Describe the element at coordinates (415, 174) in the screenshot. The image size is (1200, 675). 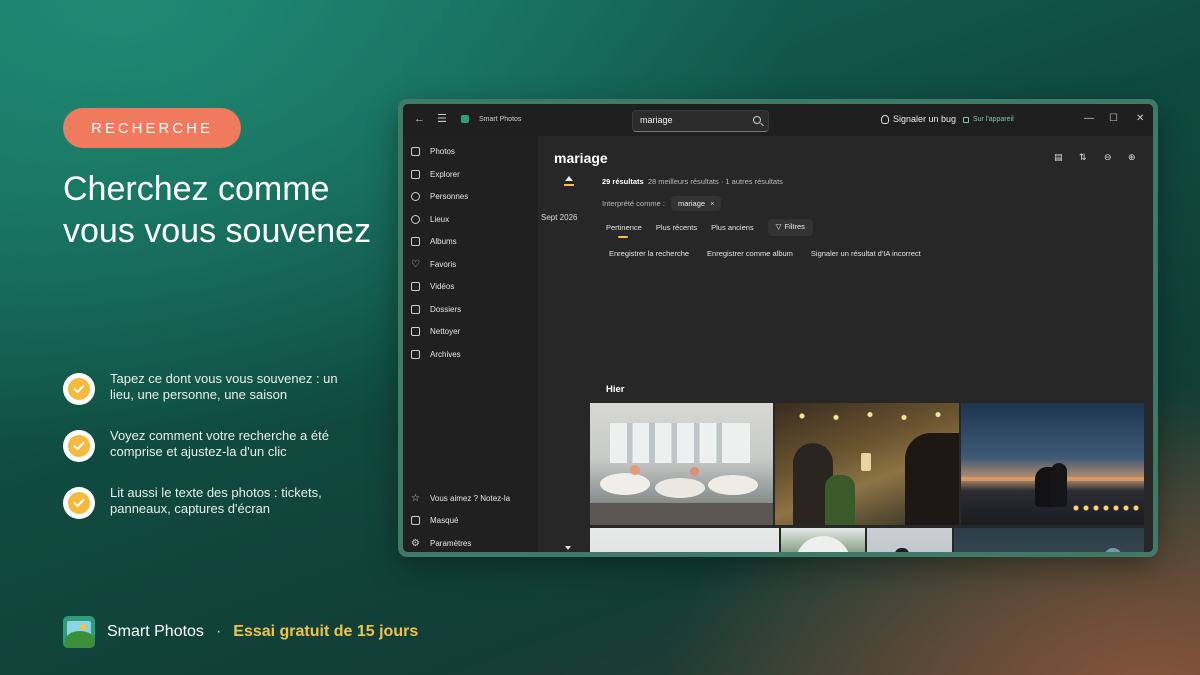
I see `explore-icon` at that location.